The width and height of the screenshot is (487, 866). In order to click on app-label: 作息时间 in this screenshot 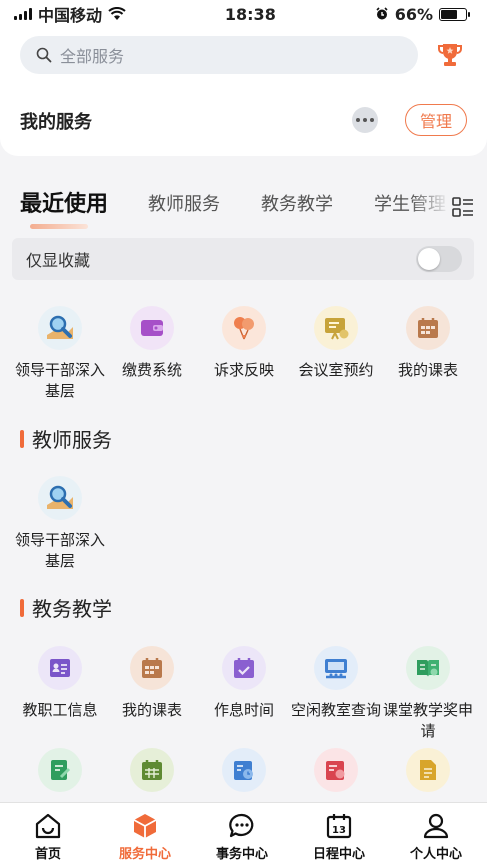, I will do `click(243, 710)`.